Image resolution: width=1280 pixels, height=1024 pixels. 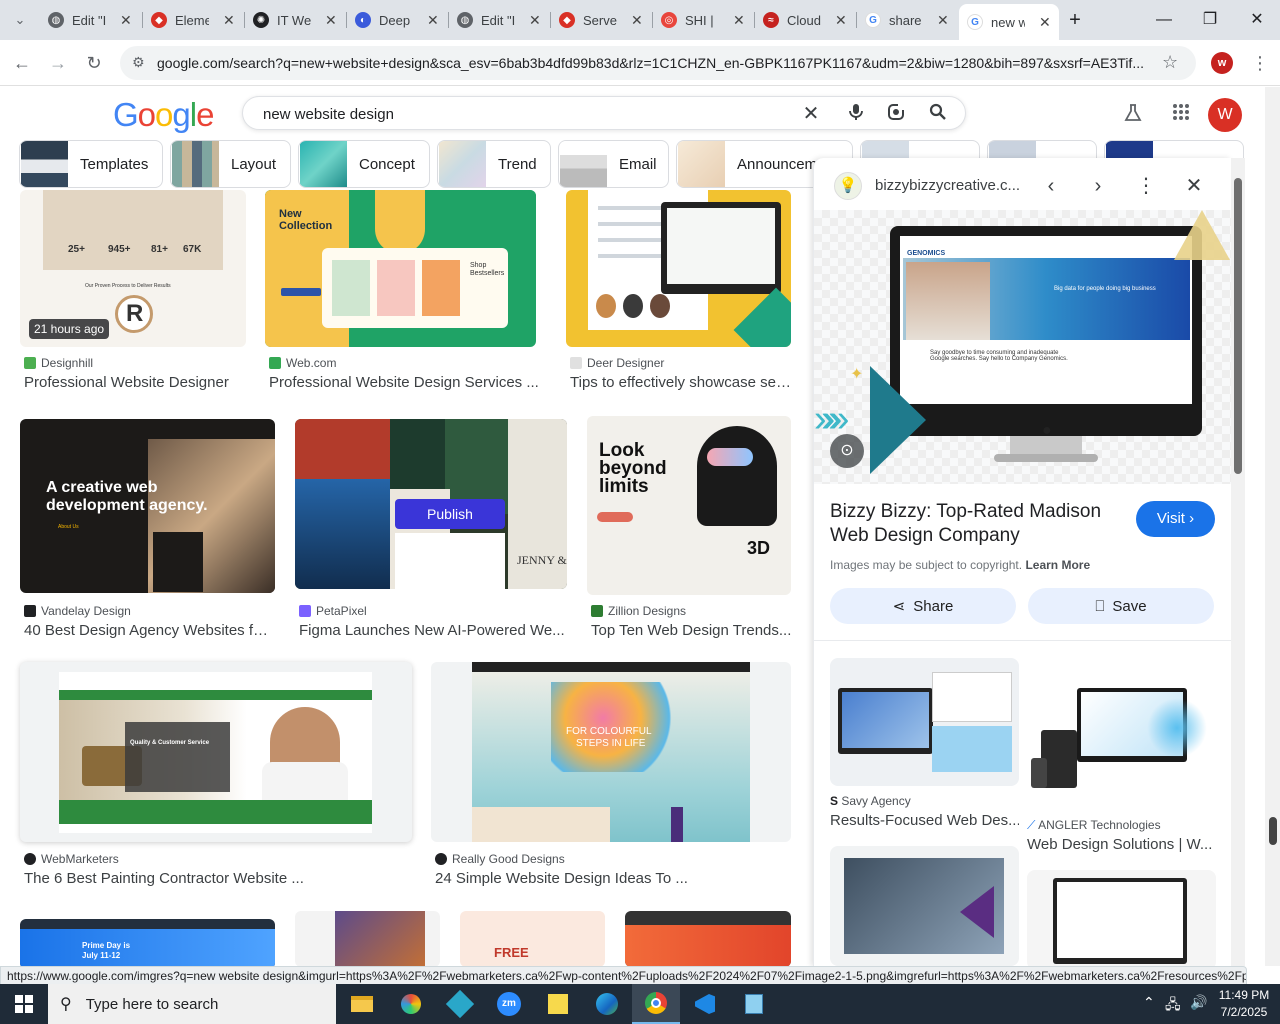 What do you see at coordinates (1225, 115) in the screenshot?
I see `google-account-avatar: W` at bounding box center [1225, 115].